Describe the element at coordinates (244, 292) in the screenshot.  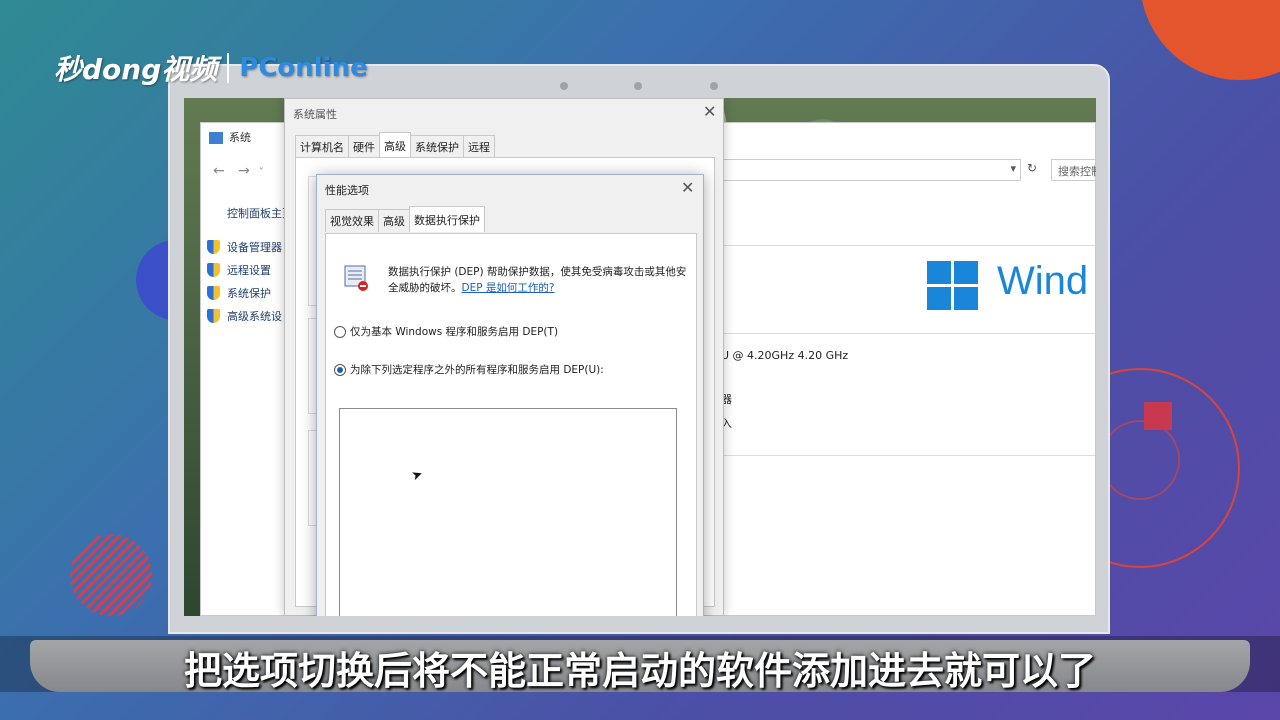
I see `side-link-system-protection: 系统保护` at that location.